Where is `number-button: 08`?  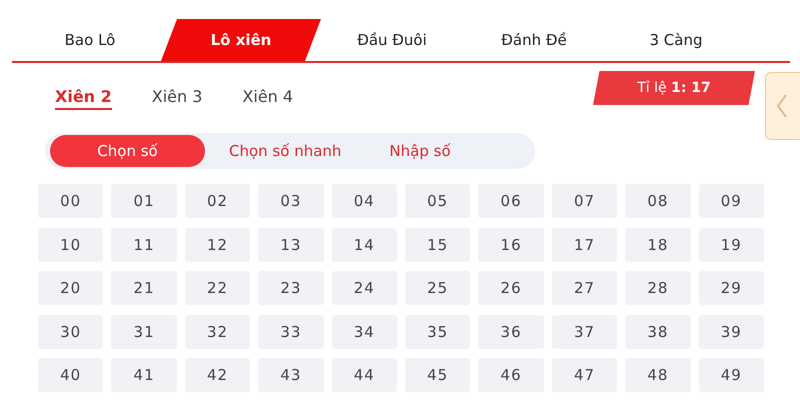 number-button: 08 is located at coordinates (658, 201).